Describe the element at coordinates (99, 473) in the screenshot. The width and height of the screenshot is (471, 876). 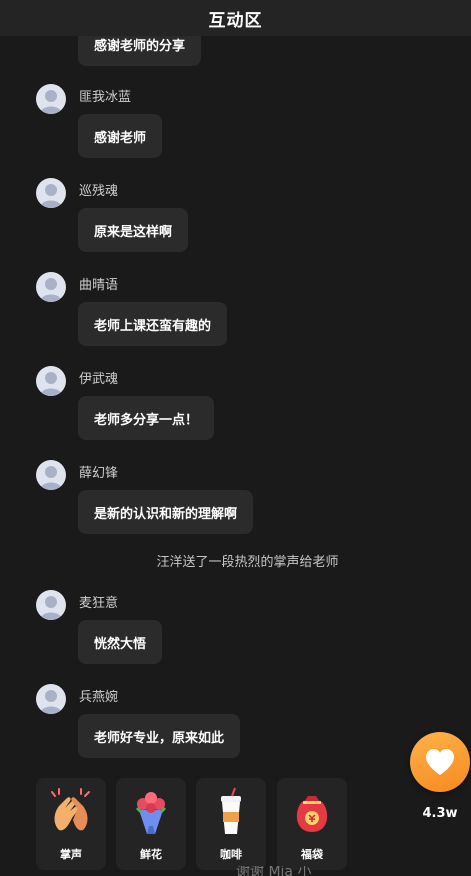
I see `username: 薛幻锋` at that location.